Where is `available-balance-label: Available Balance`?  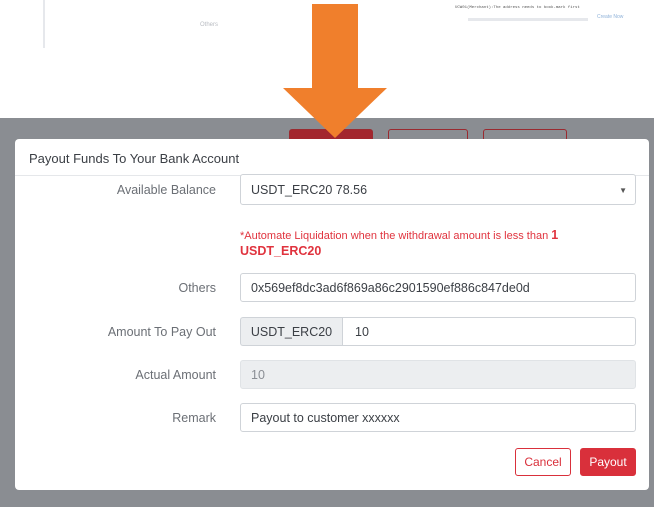 available-balance-label: Available Balance is located at coordinates (166, 190).